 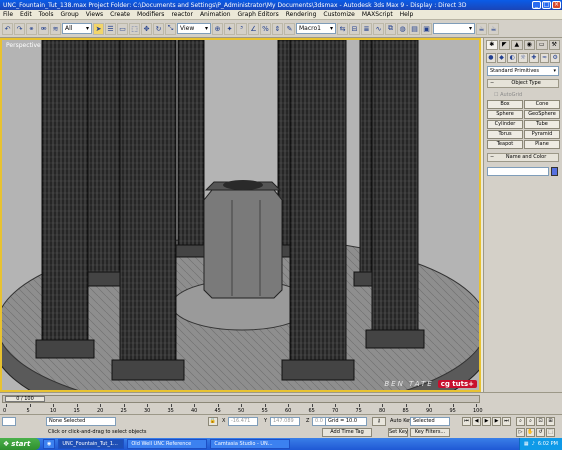 What do you see at coordinates (523, 157) in the screenshot?
I see `name-and-color-rollout: − Name and Color` at bounding box center [523, 157].